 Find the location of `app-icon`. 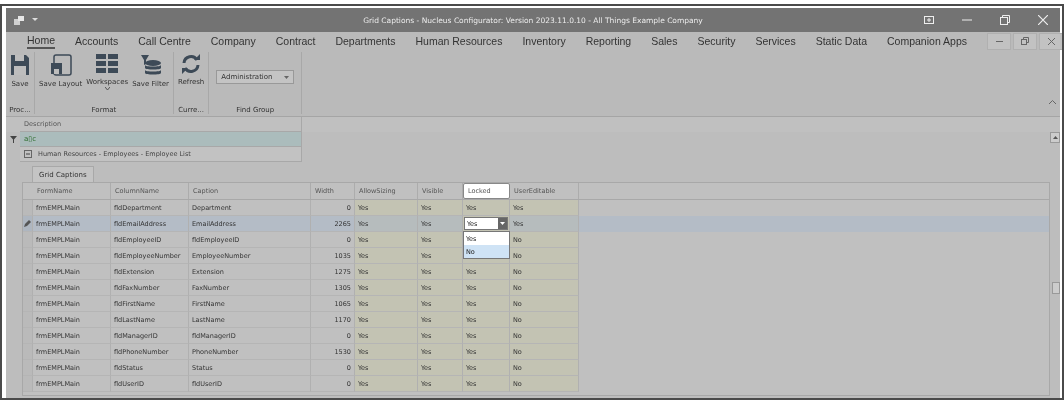

app-icon is located at coordinates (19, 20).